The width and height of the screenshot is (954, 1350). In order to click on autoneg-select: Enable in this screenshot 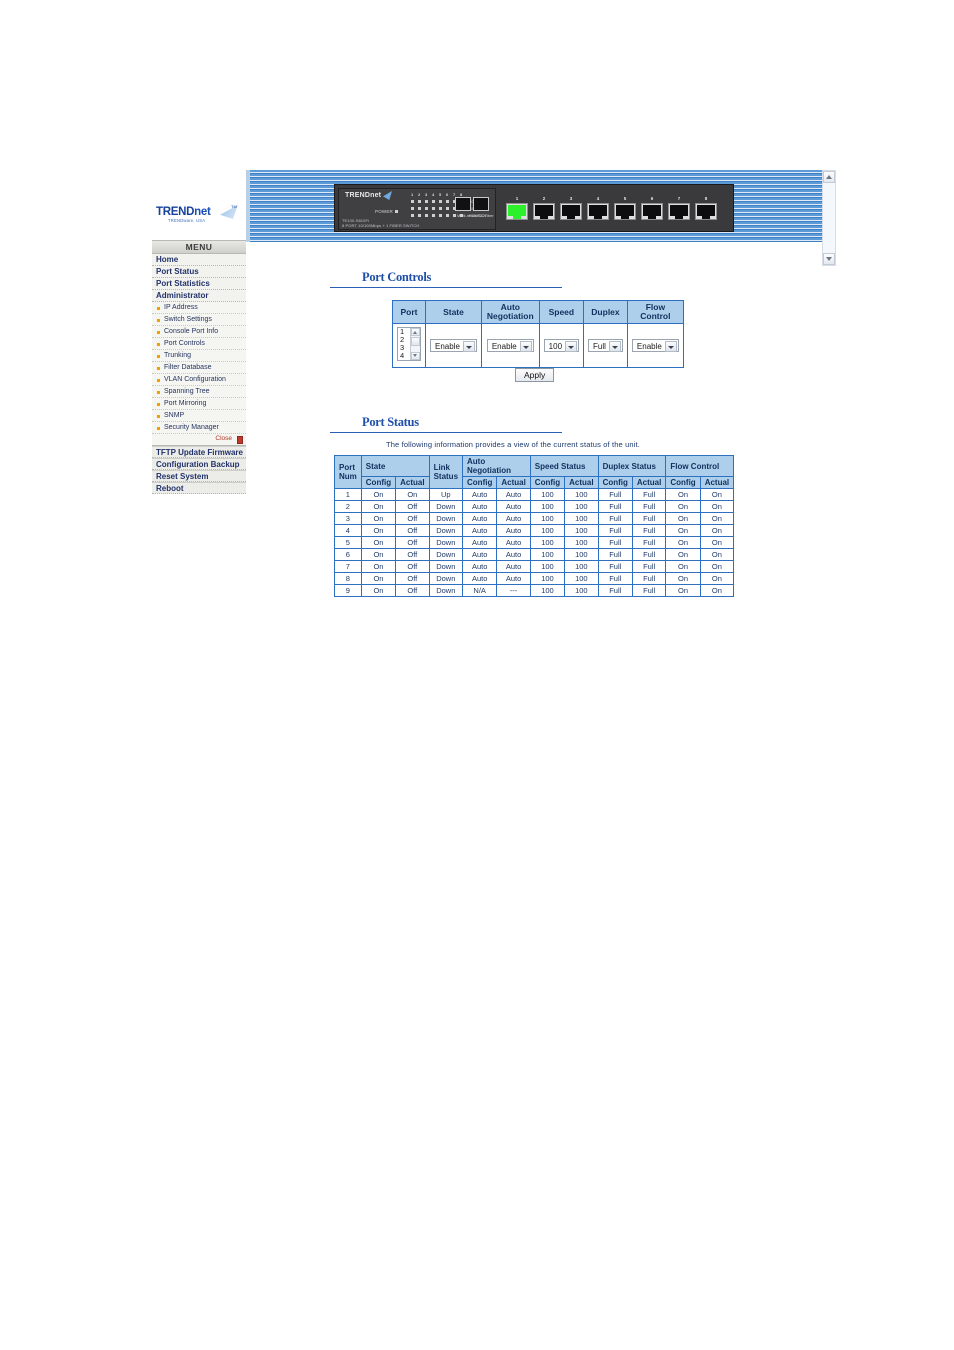, I will do `click(510, 345)`.